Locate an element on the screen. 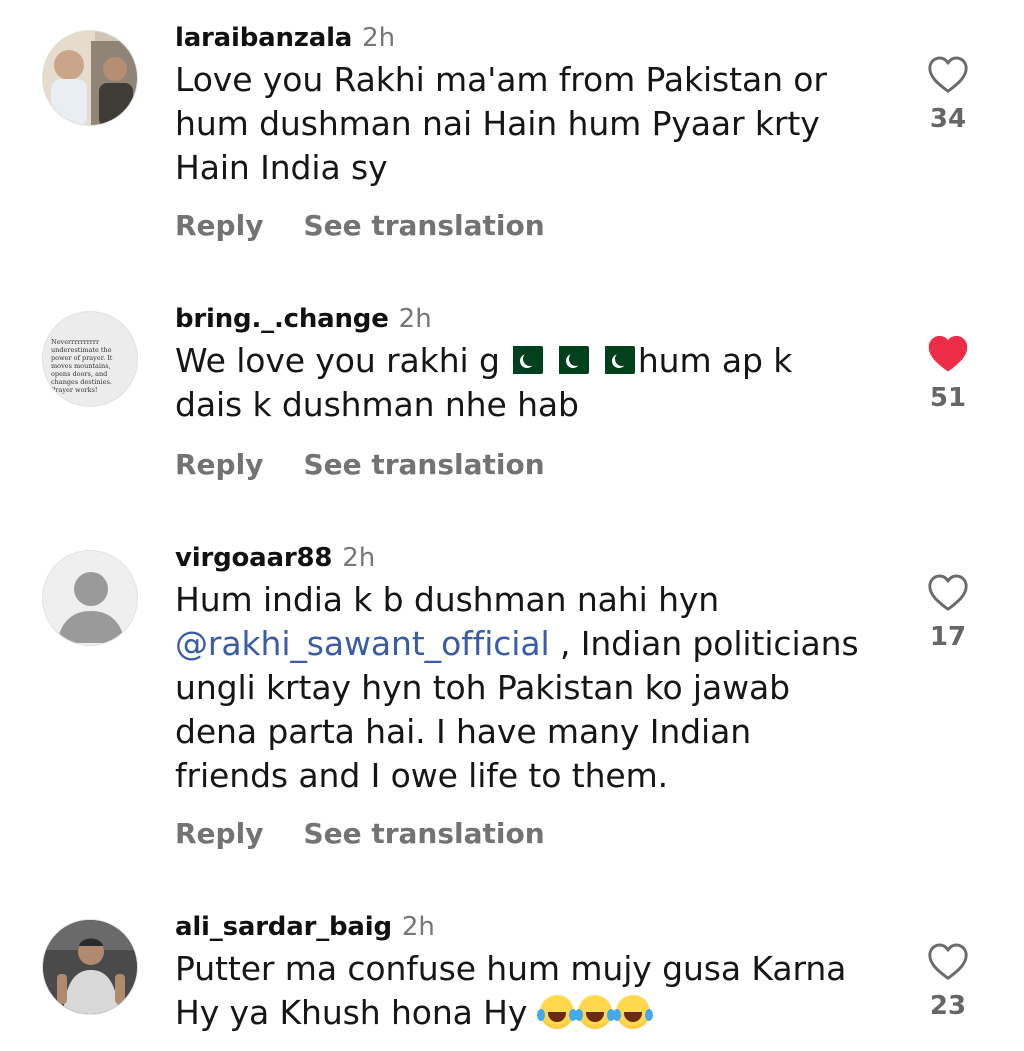  like-area: 34 is located at coordinates (948, 94).